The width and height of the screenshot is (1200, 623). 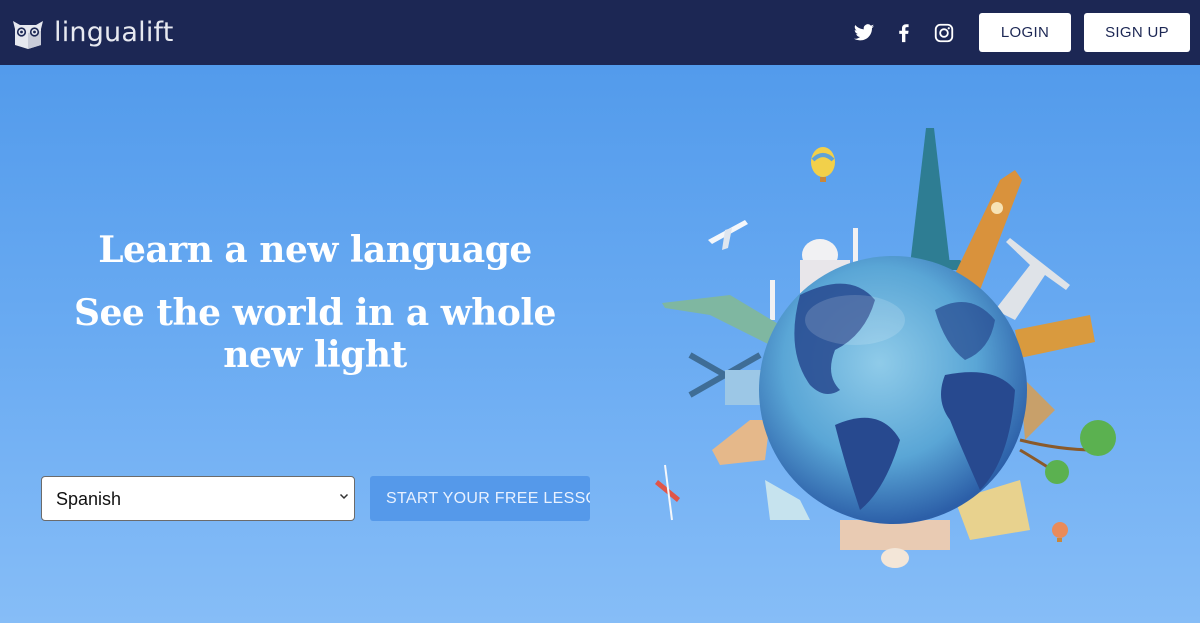 I want to click on brand-name: lingualift, so click(x=114, y=32).